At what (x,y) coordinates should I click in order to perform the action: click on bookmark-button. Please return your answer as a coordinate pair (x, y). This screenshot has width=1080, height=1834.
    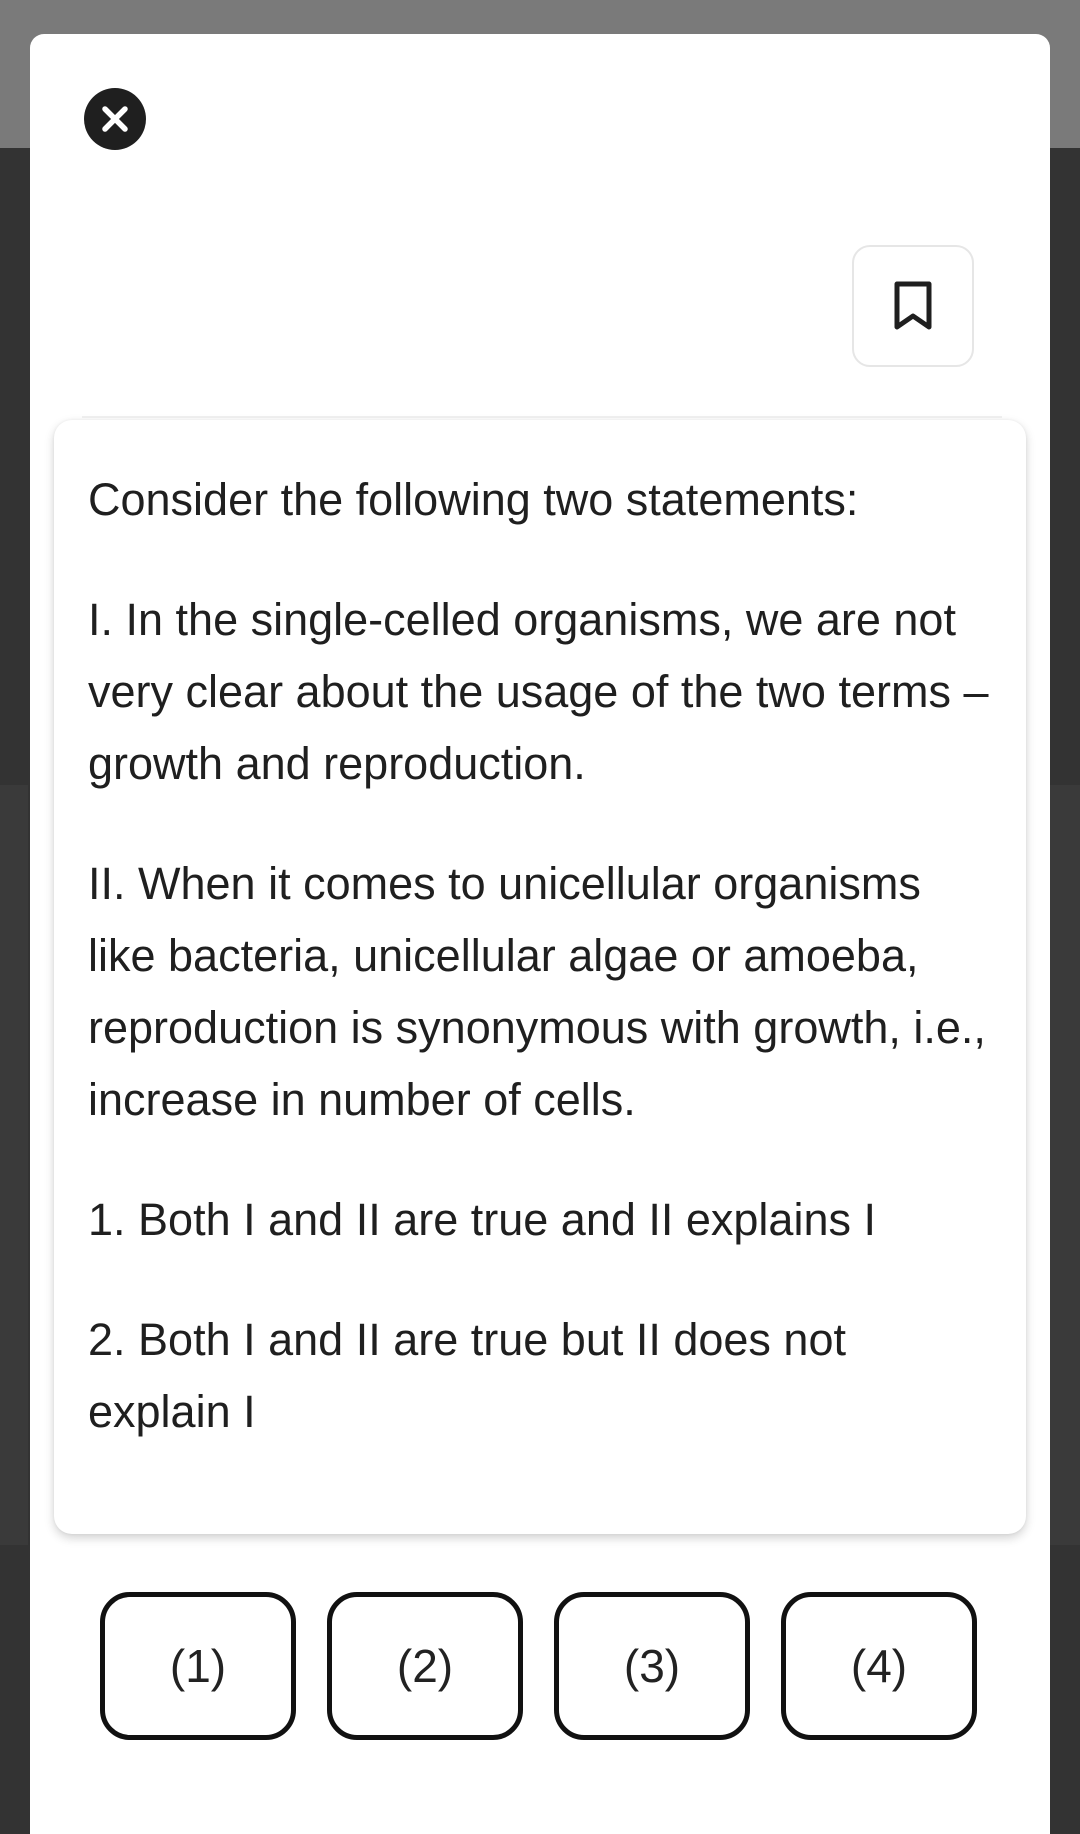
    Looking at the image, I should click on (913, 306).